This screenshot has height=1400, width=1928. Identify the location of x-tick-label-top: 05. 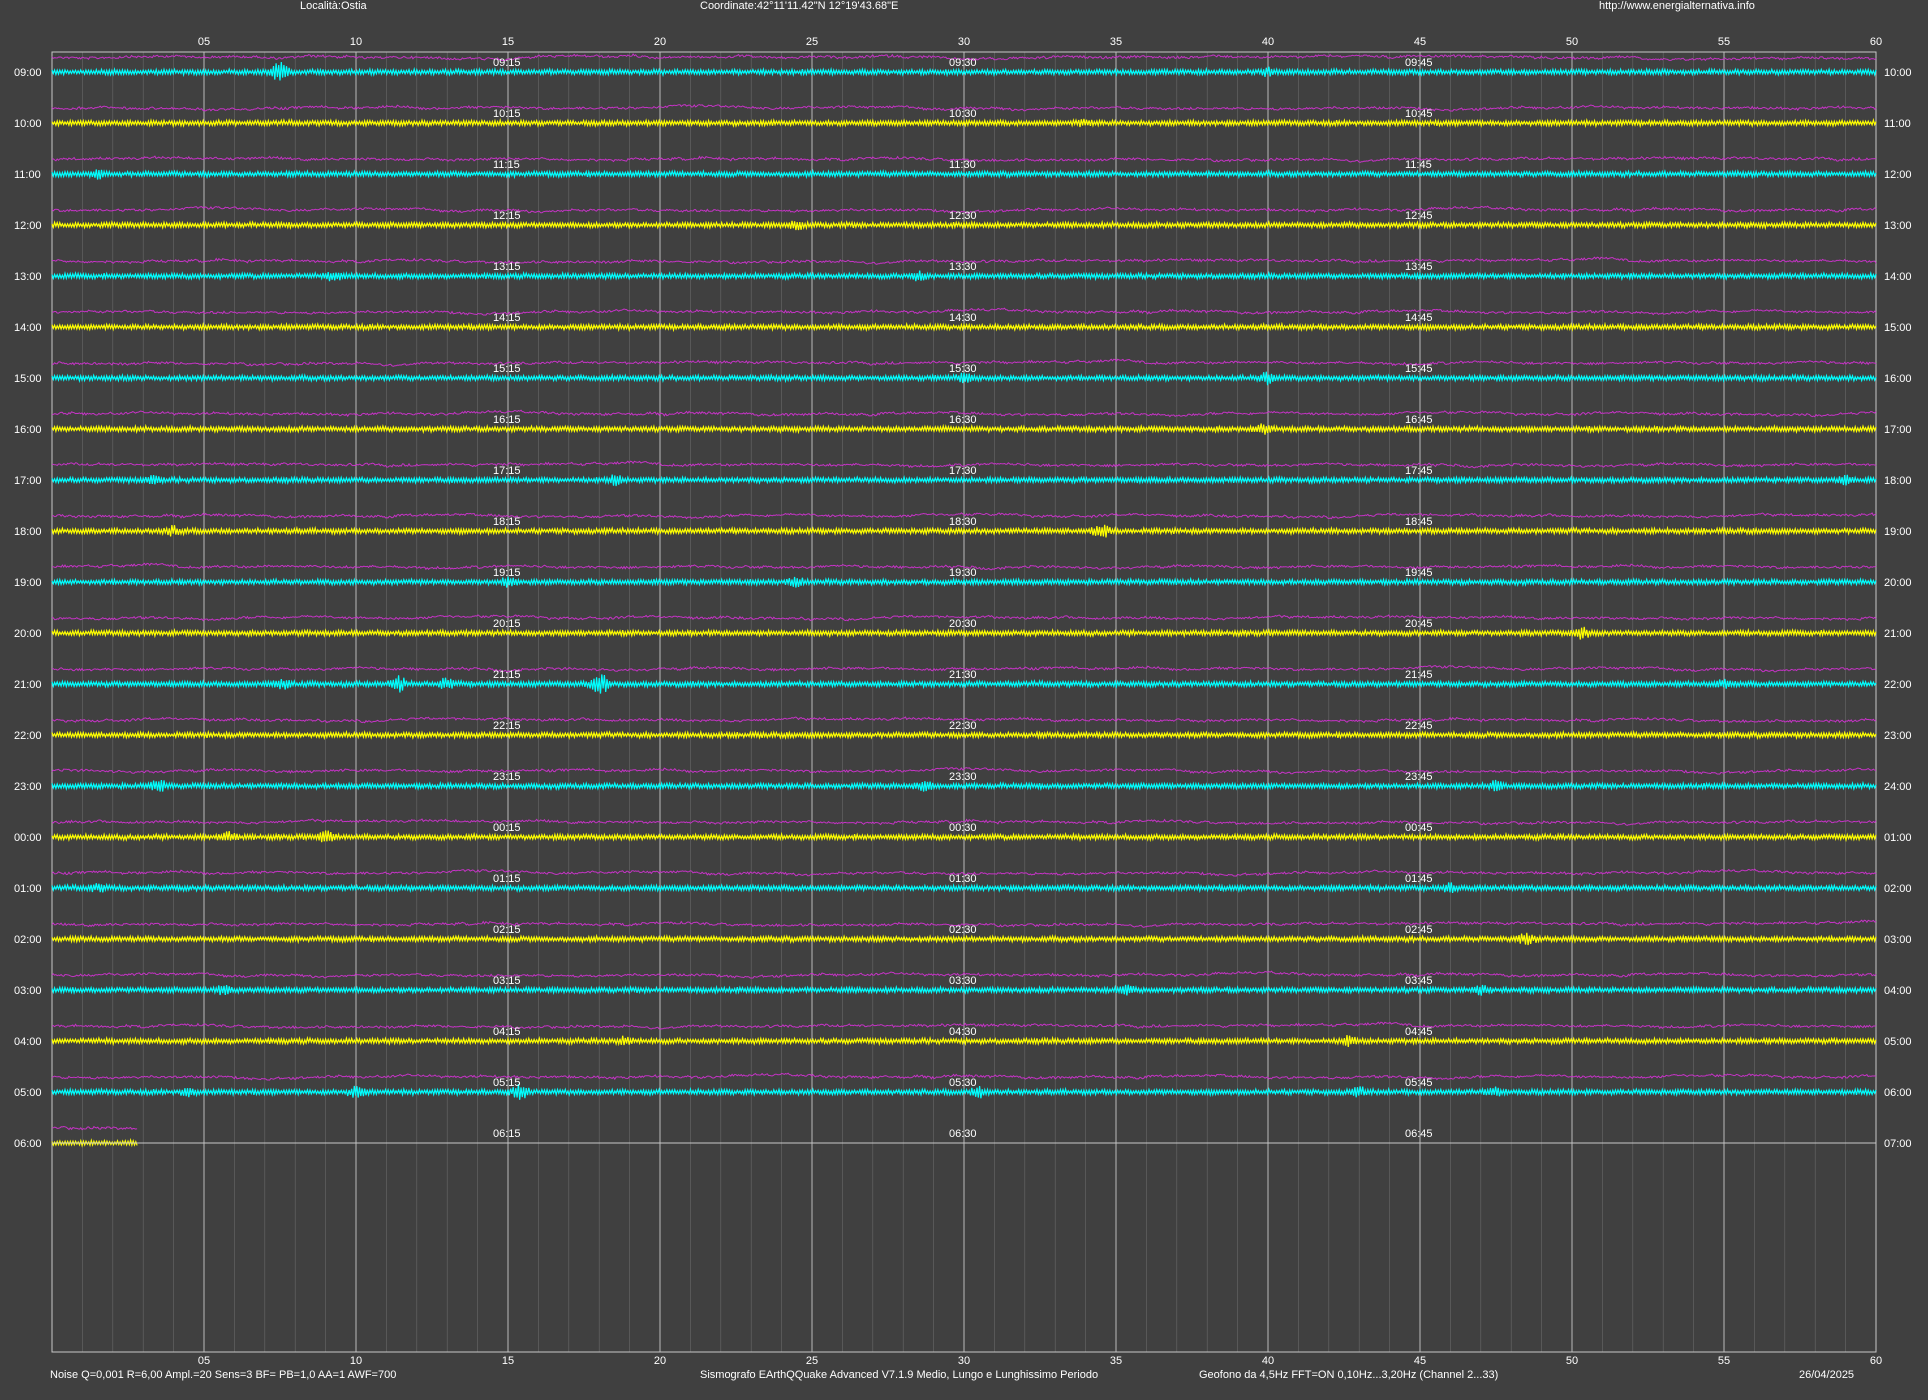
(204, 42).